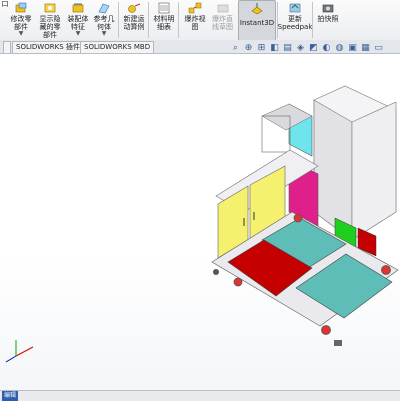  What do you see at coordinates (374, 171) in the screenshot?
I see `housing-front` at bounding box center [374, 171].